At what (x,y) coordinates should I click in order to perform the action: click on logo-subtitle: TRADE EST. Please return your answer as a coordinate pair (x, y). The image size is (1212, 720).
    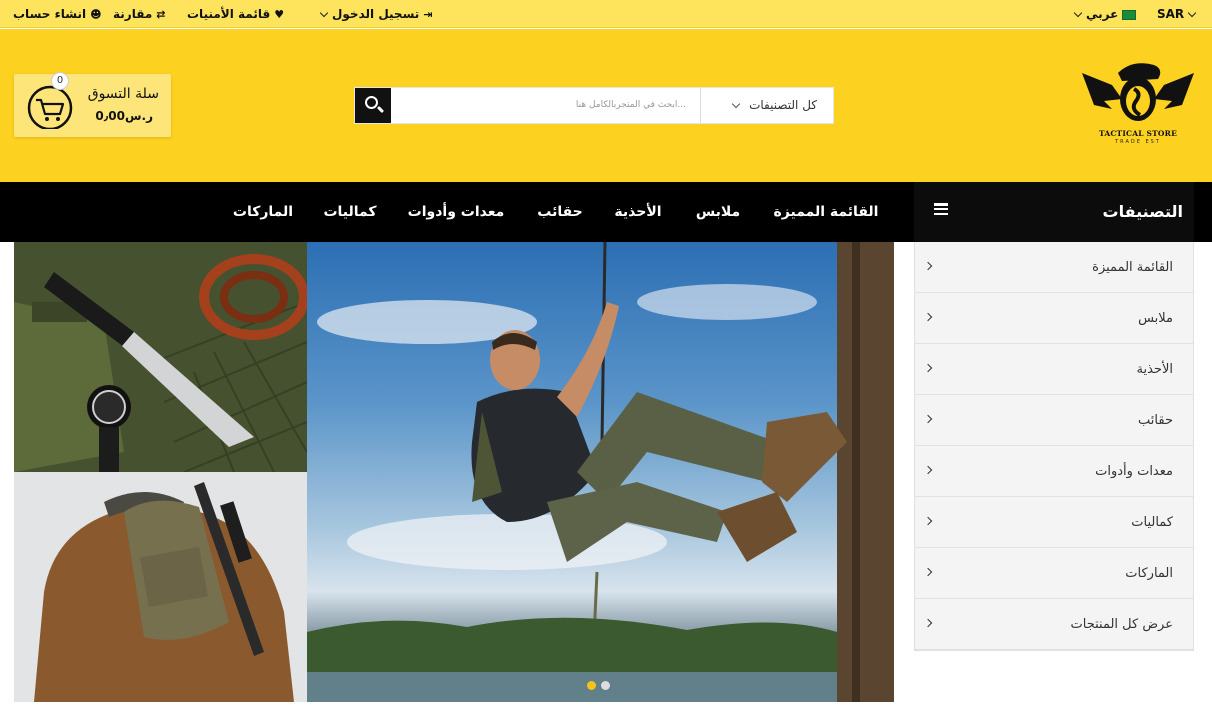
    Looking at the image, I should click on (1138, 142).